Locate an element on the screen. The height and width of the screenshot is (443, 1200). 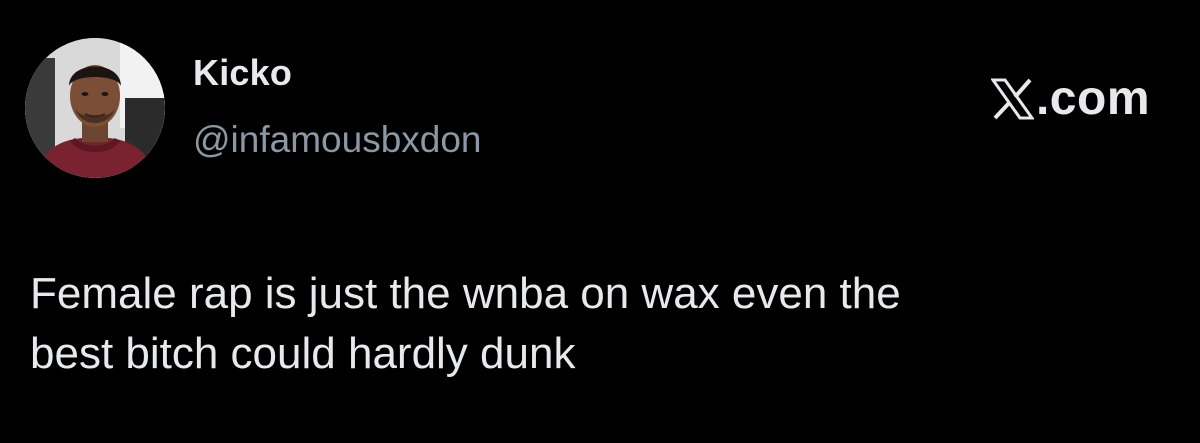
x-com-watermark: .com is located at coordinates (1070, 98).